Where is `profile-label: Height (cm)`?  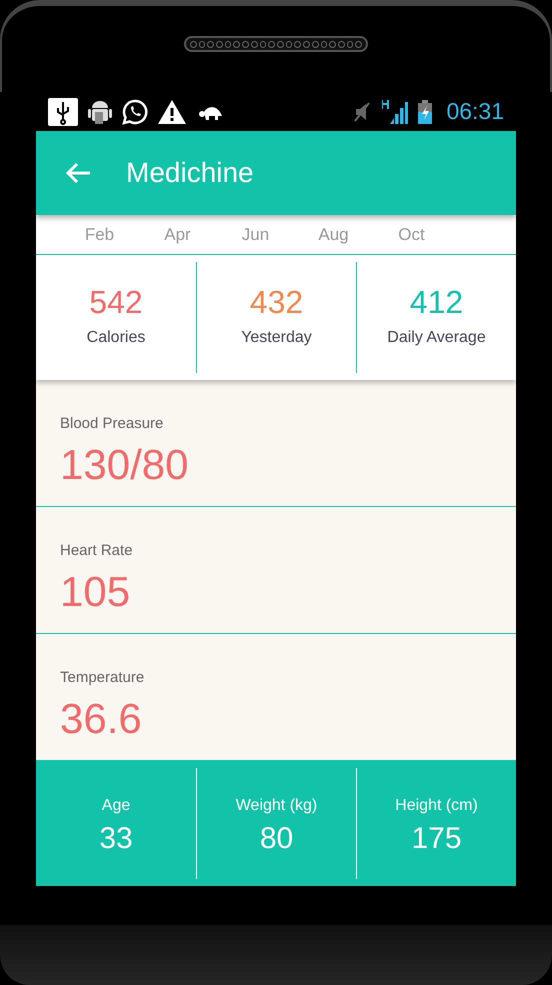
profile-label: Height (cm) is located at coordinates (436, 806).